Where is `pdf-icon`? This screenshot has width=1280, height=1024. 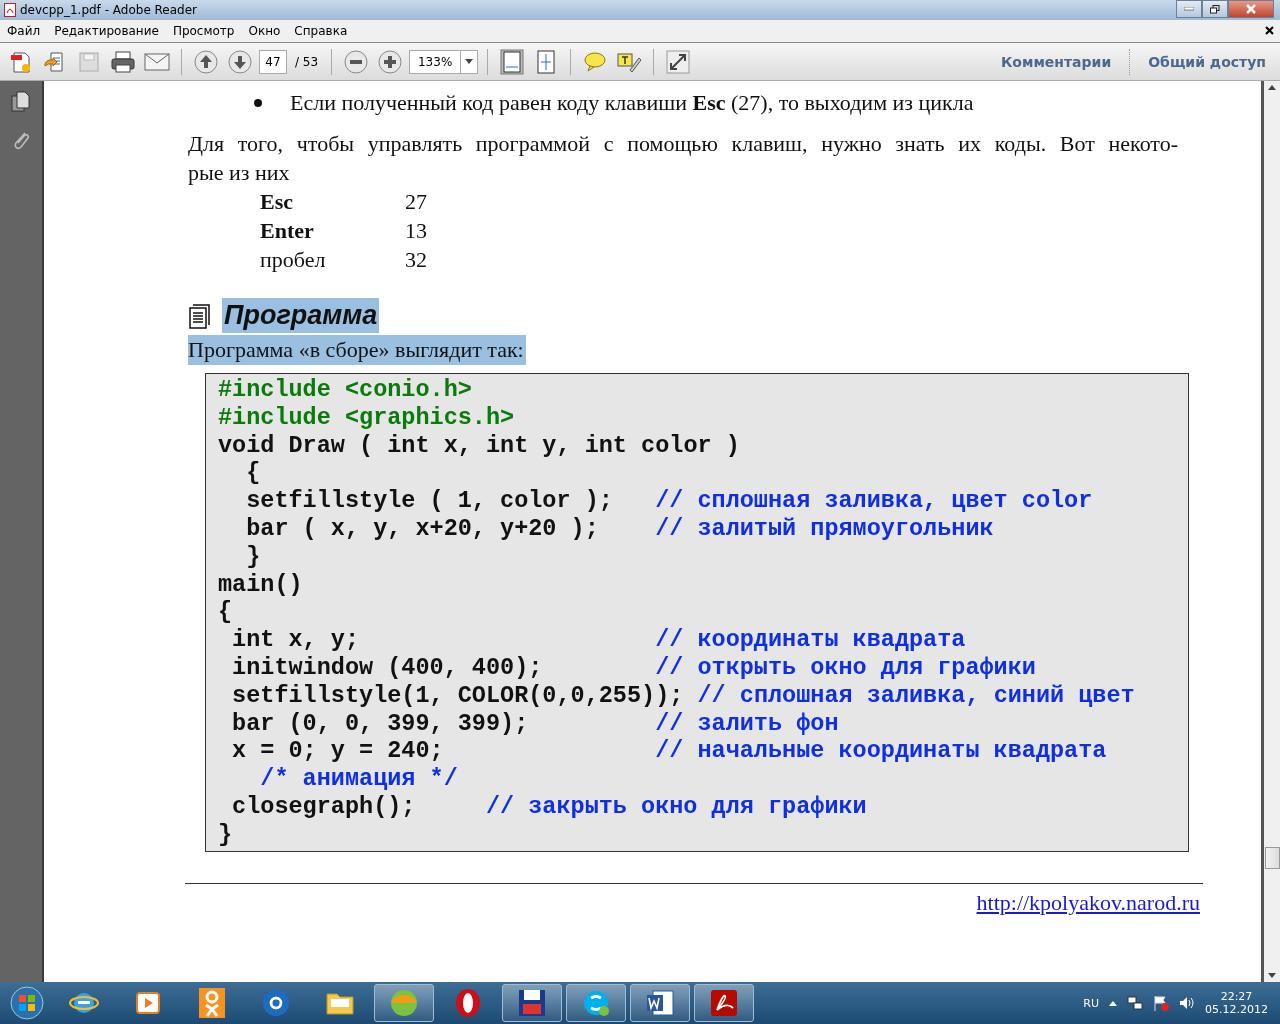
pdf-icon is located at coordinates (724, 1003).